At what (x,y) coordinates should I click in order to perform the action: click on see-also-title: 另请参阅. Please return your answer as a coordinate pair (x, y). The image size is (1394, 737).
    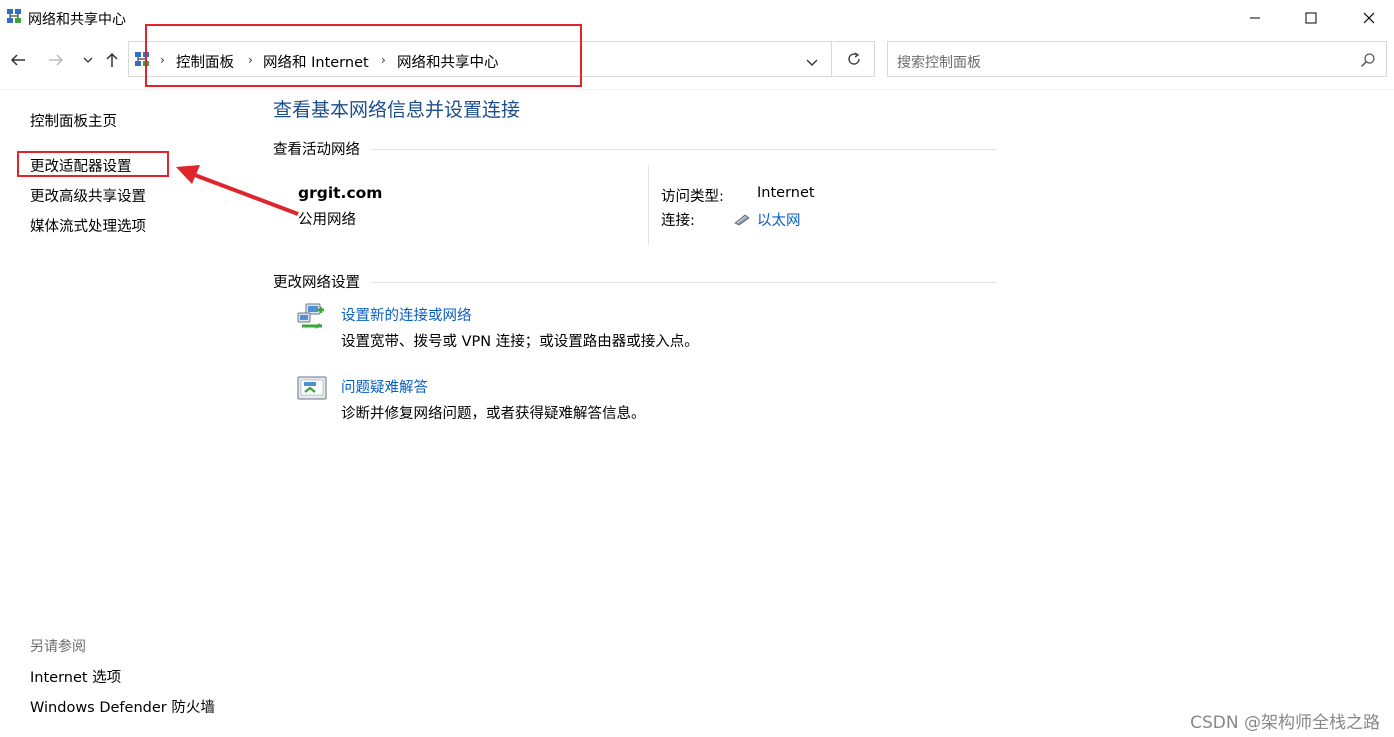
    Looking at the image, I should click on (58, 647).